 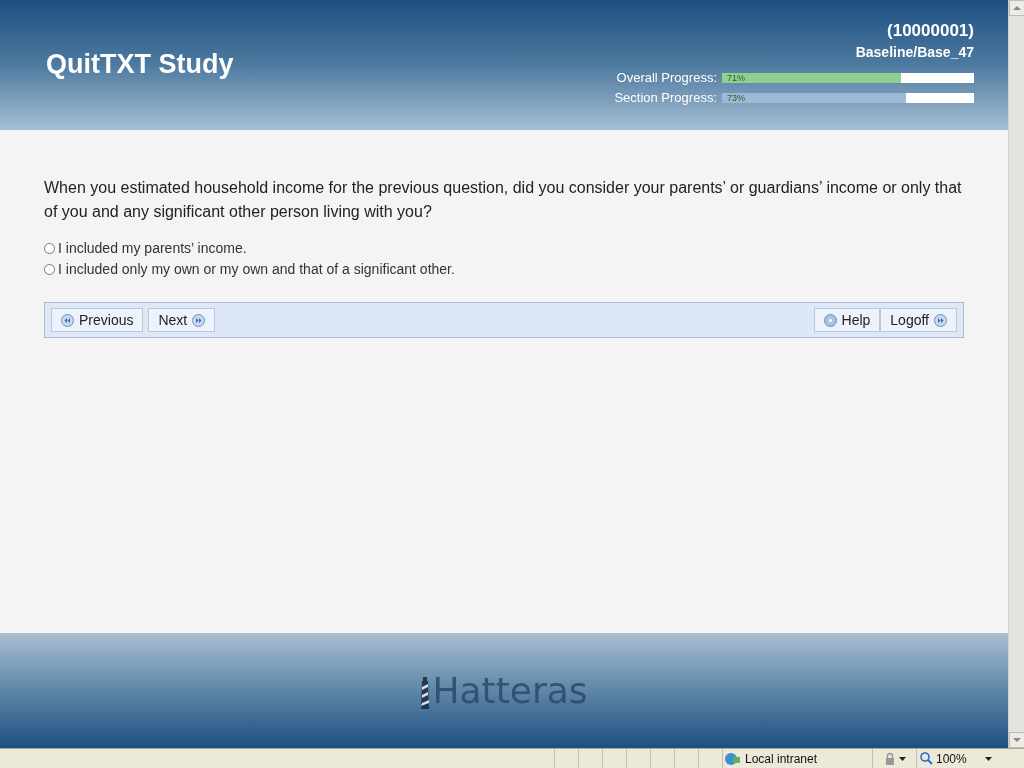 What do you see at coordinates (256, 269) in the screenshot?
I see `option-label: I included only my own or my own and that of a significant other.` at bounding box center [256, 269].